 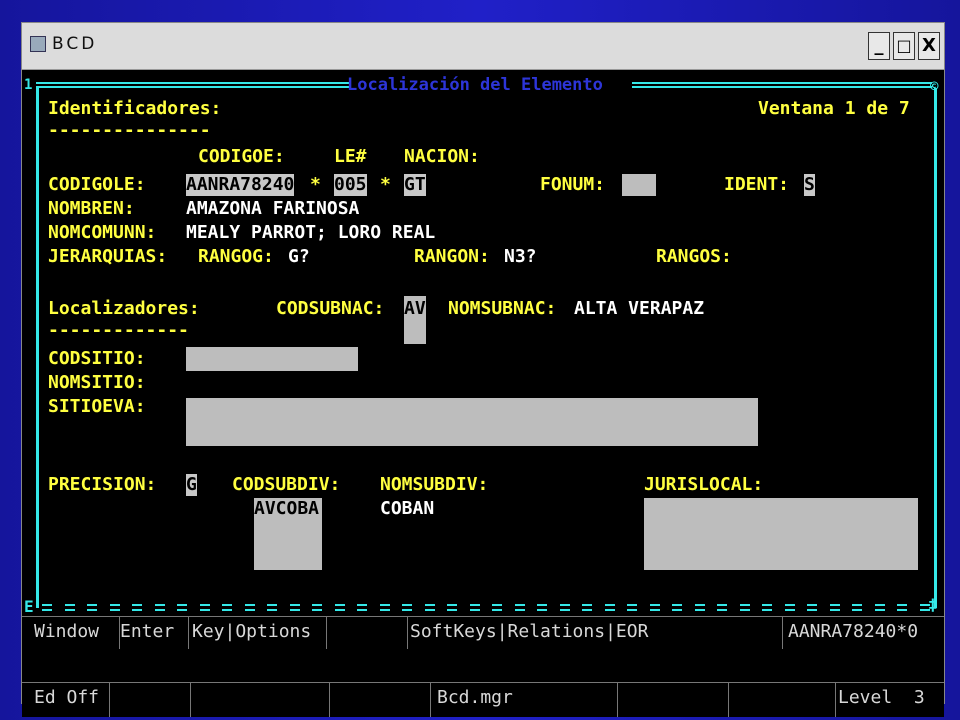 I want to click on nombren-value: AMAZONA FARINOSA, so click(x=272, y=209).